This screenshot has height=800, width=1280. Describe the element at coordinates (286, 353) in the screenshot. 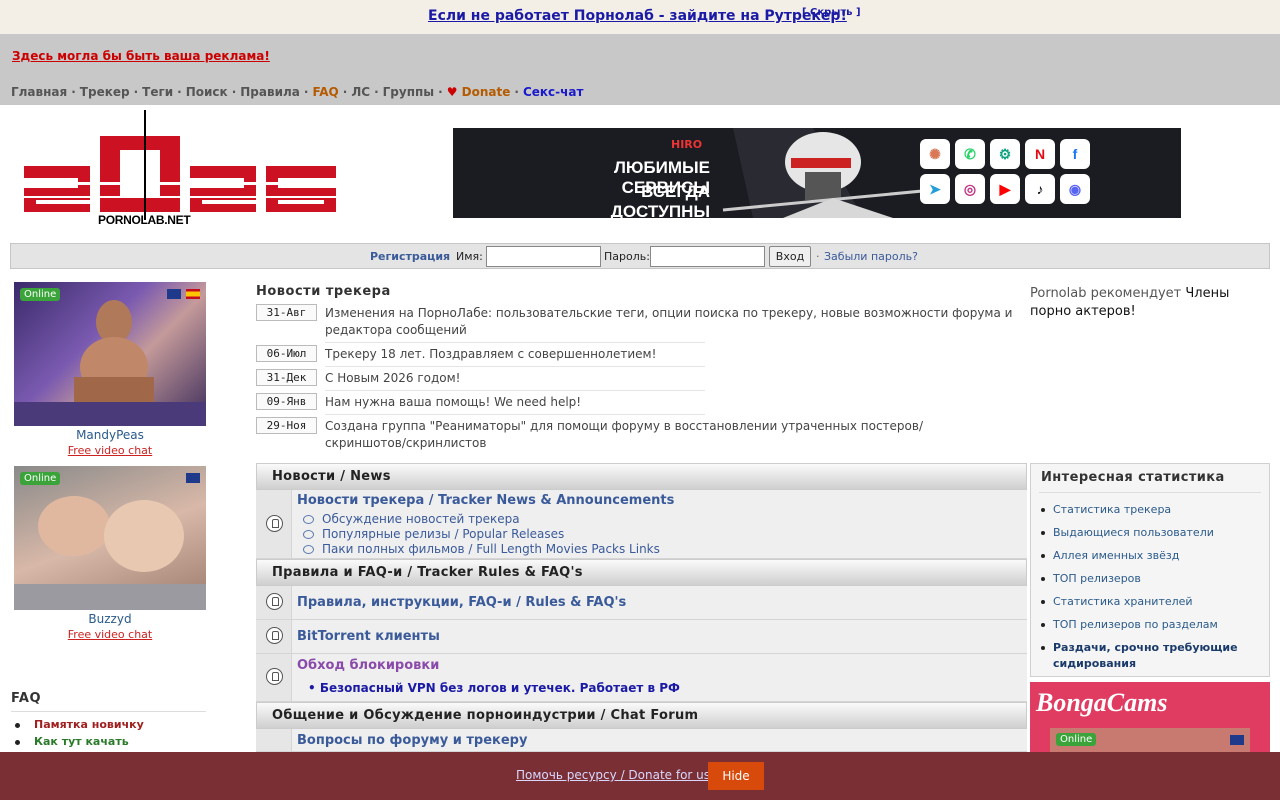

I see `news-date: 06-Июл` at that location.